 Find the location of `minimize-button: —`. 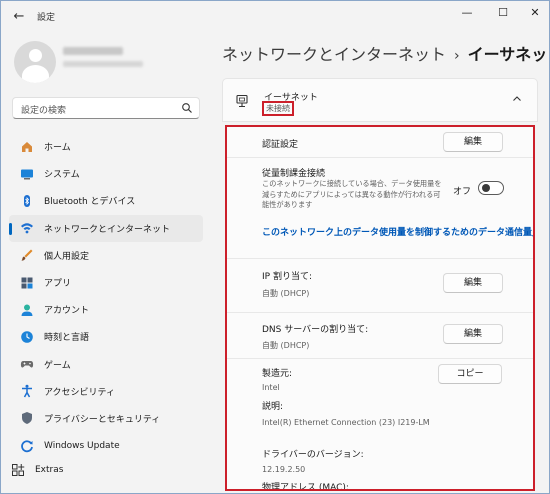

minimize-button: — is located at coordinates (467, 13).